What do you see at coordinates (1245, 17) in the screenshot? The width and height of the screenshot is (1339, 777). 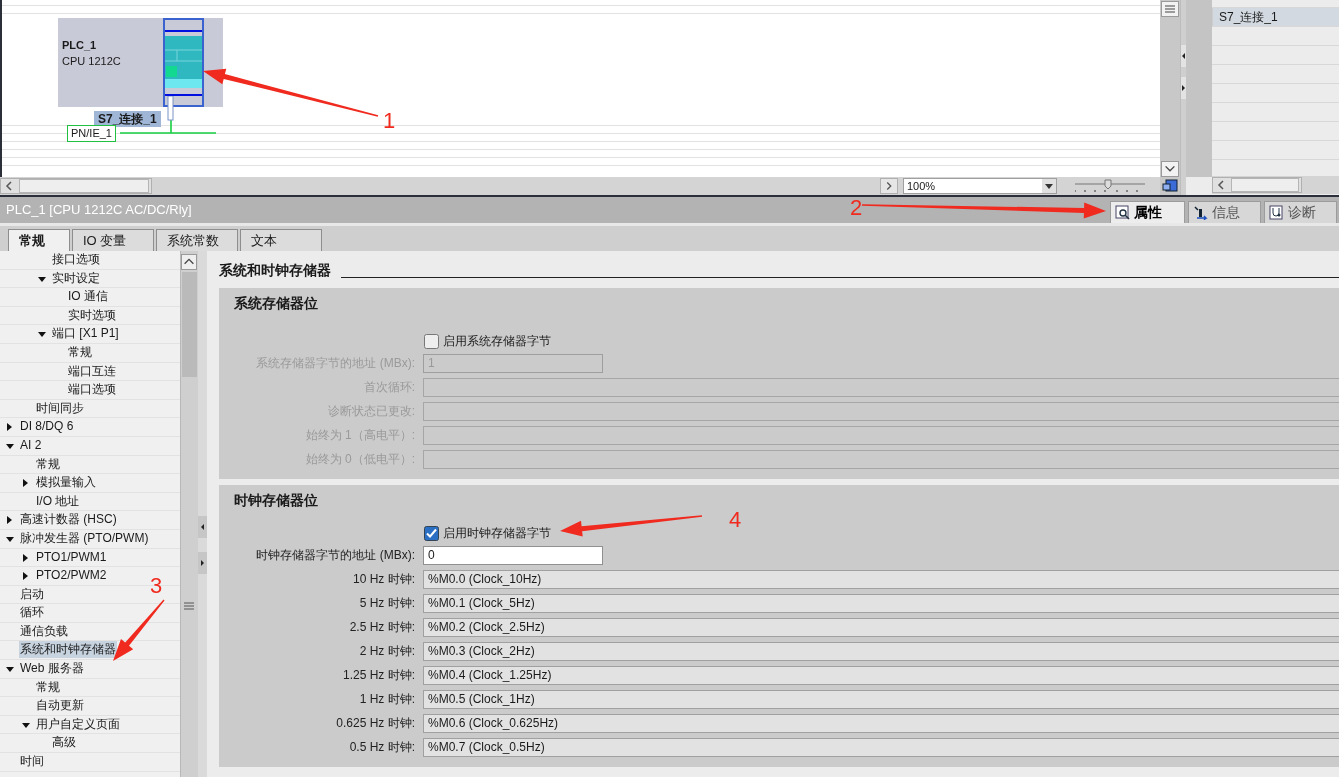 I see `table-cell: S7_连接_1` at bounding box center [1245, 17].